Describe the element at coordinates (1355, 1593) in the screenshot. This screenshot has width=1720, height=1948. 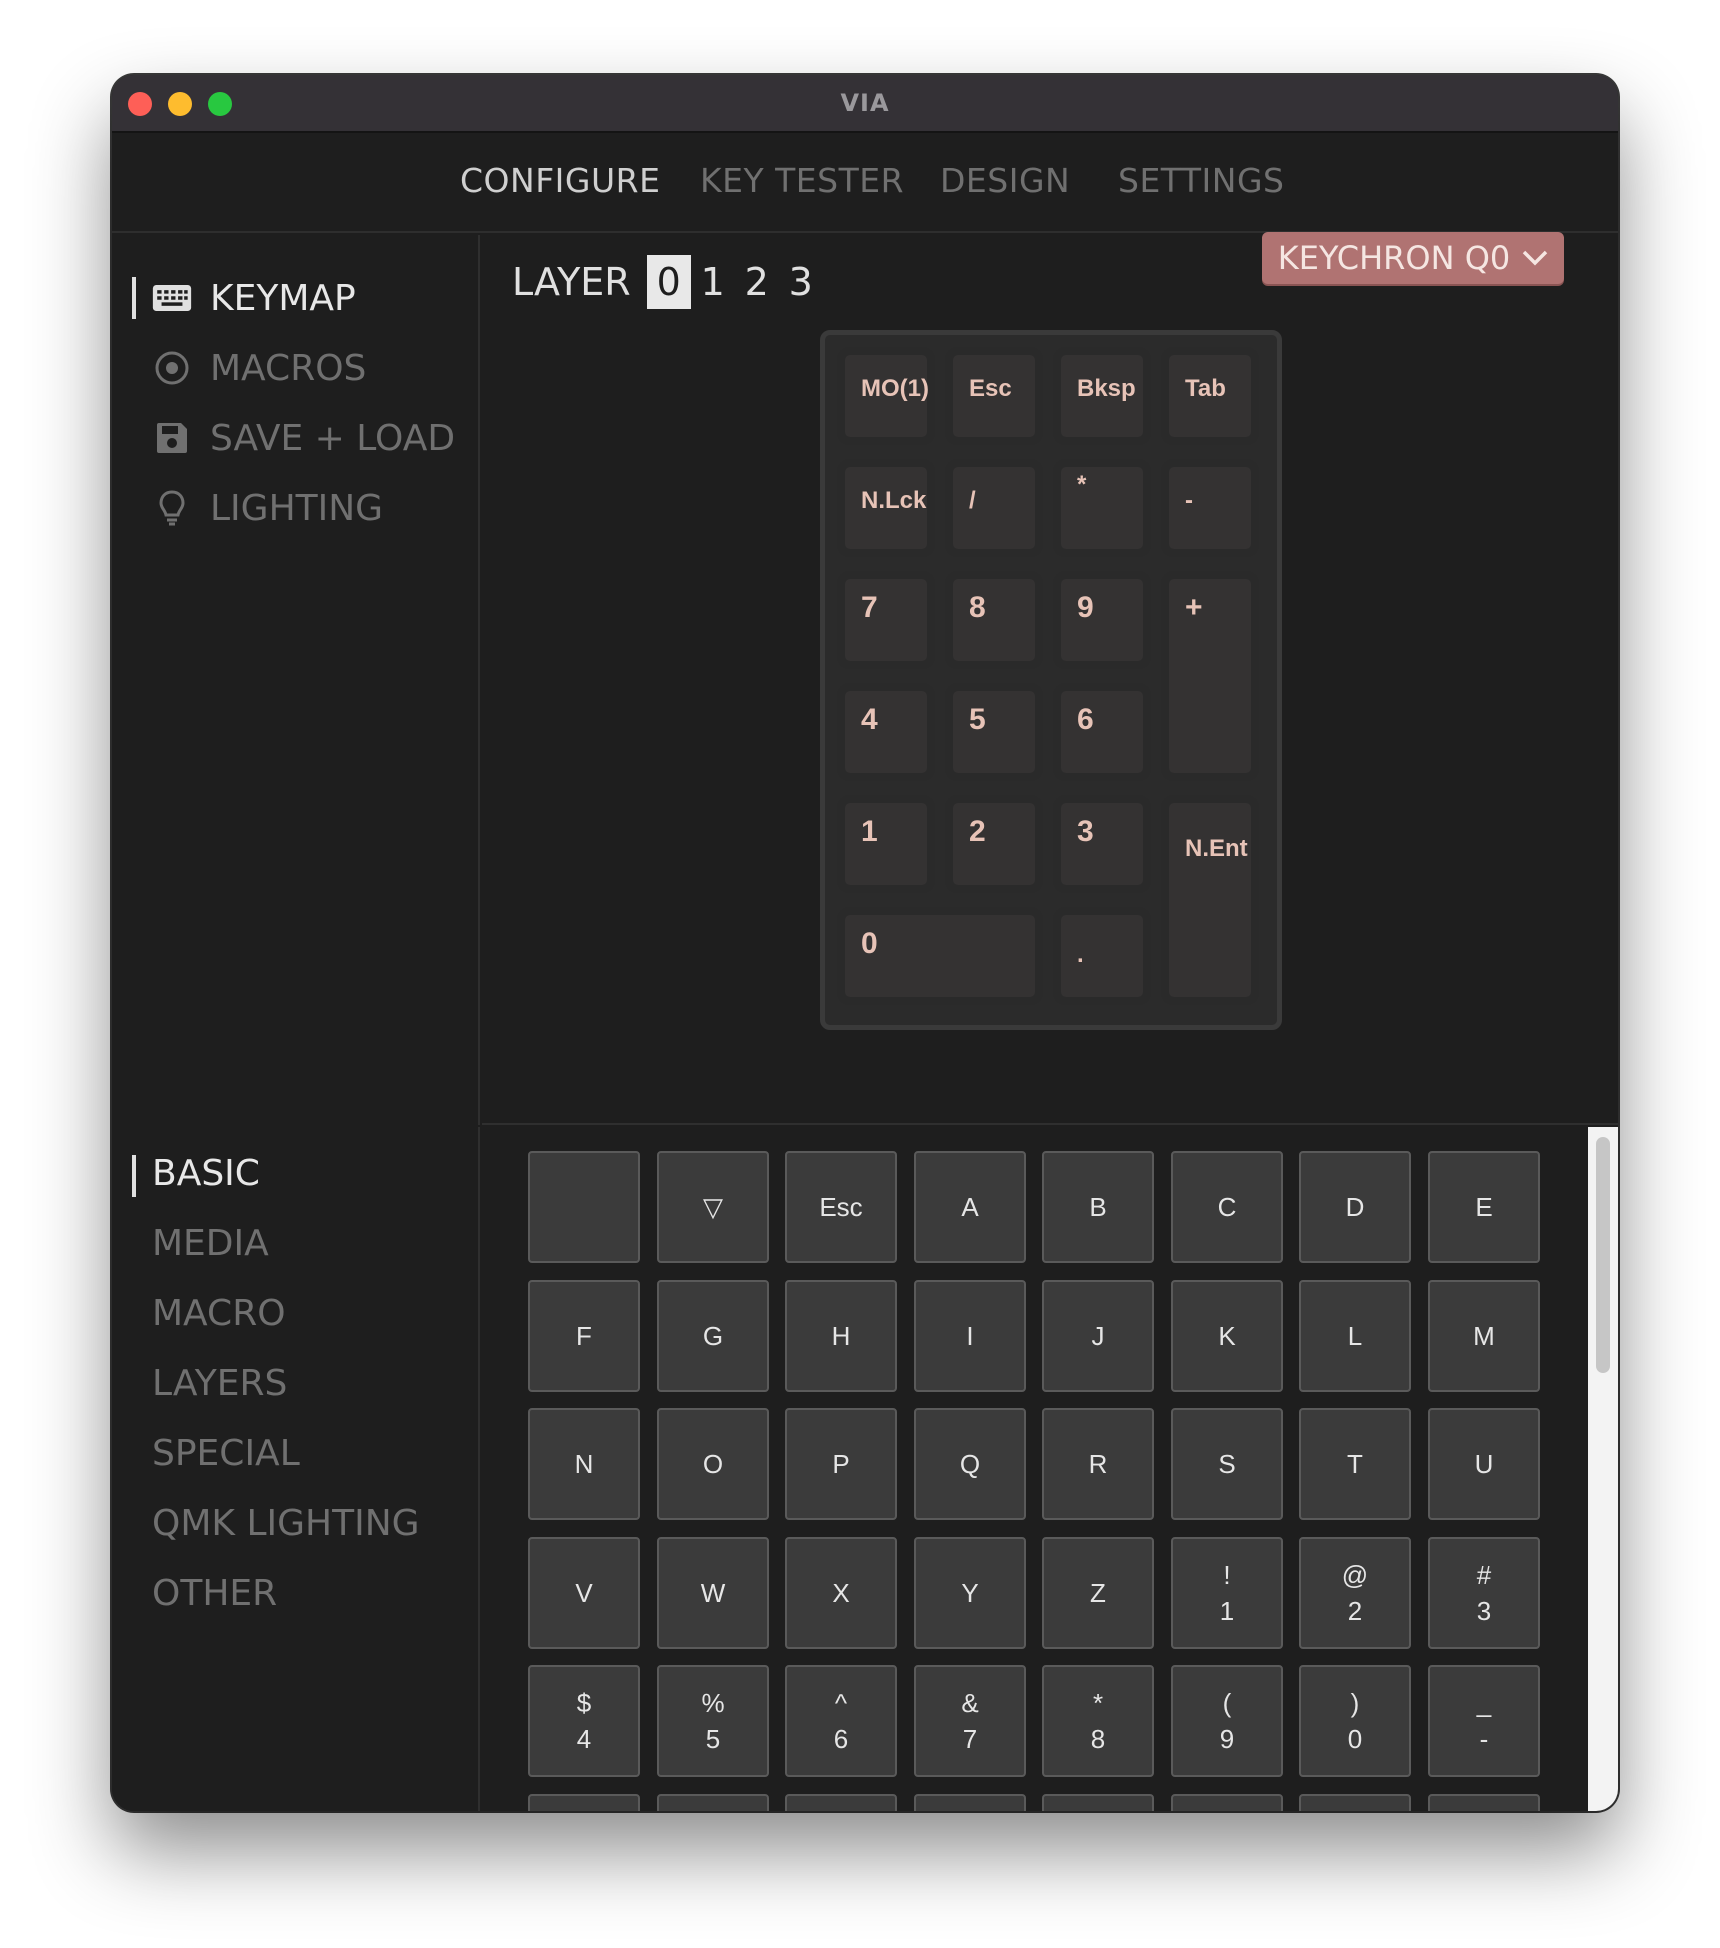
I see `keycode-key: @2` at that location.